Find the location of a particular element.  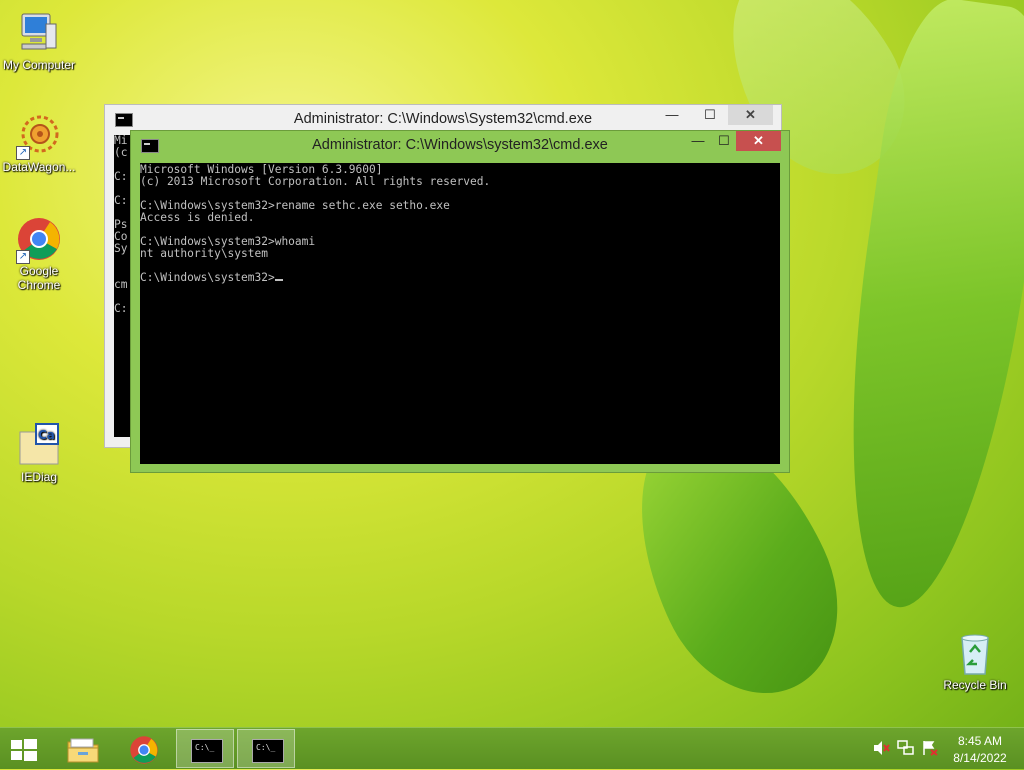

desktop-icon-google-chrome: ↗ Google Chrome is located at coordinates (39, 254).